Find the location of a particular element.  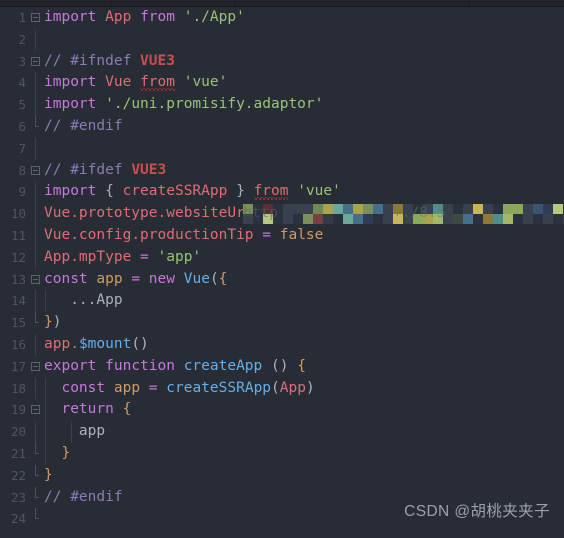

code-line: 19 return { is located at coordinates (282, 410).